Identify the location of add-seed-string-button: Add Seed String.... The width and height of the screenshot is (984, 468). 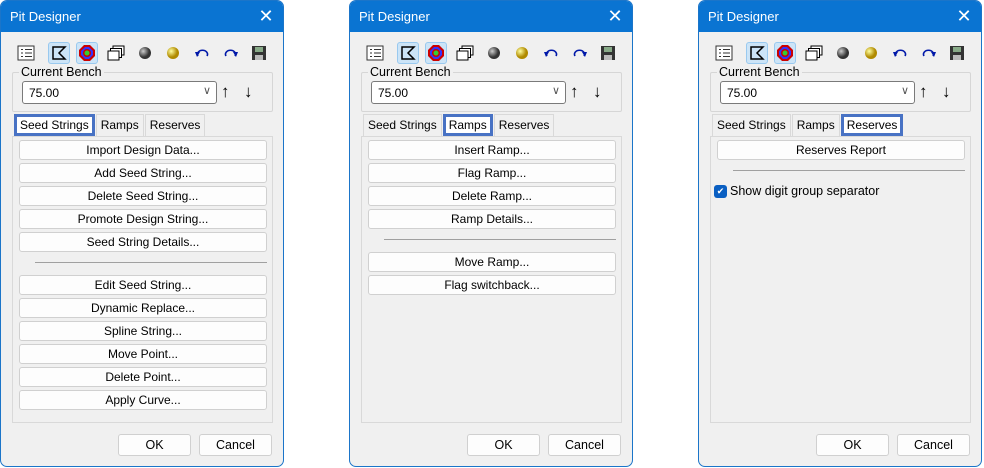
(143, 173).